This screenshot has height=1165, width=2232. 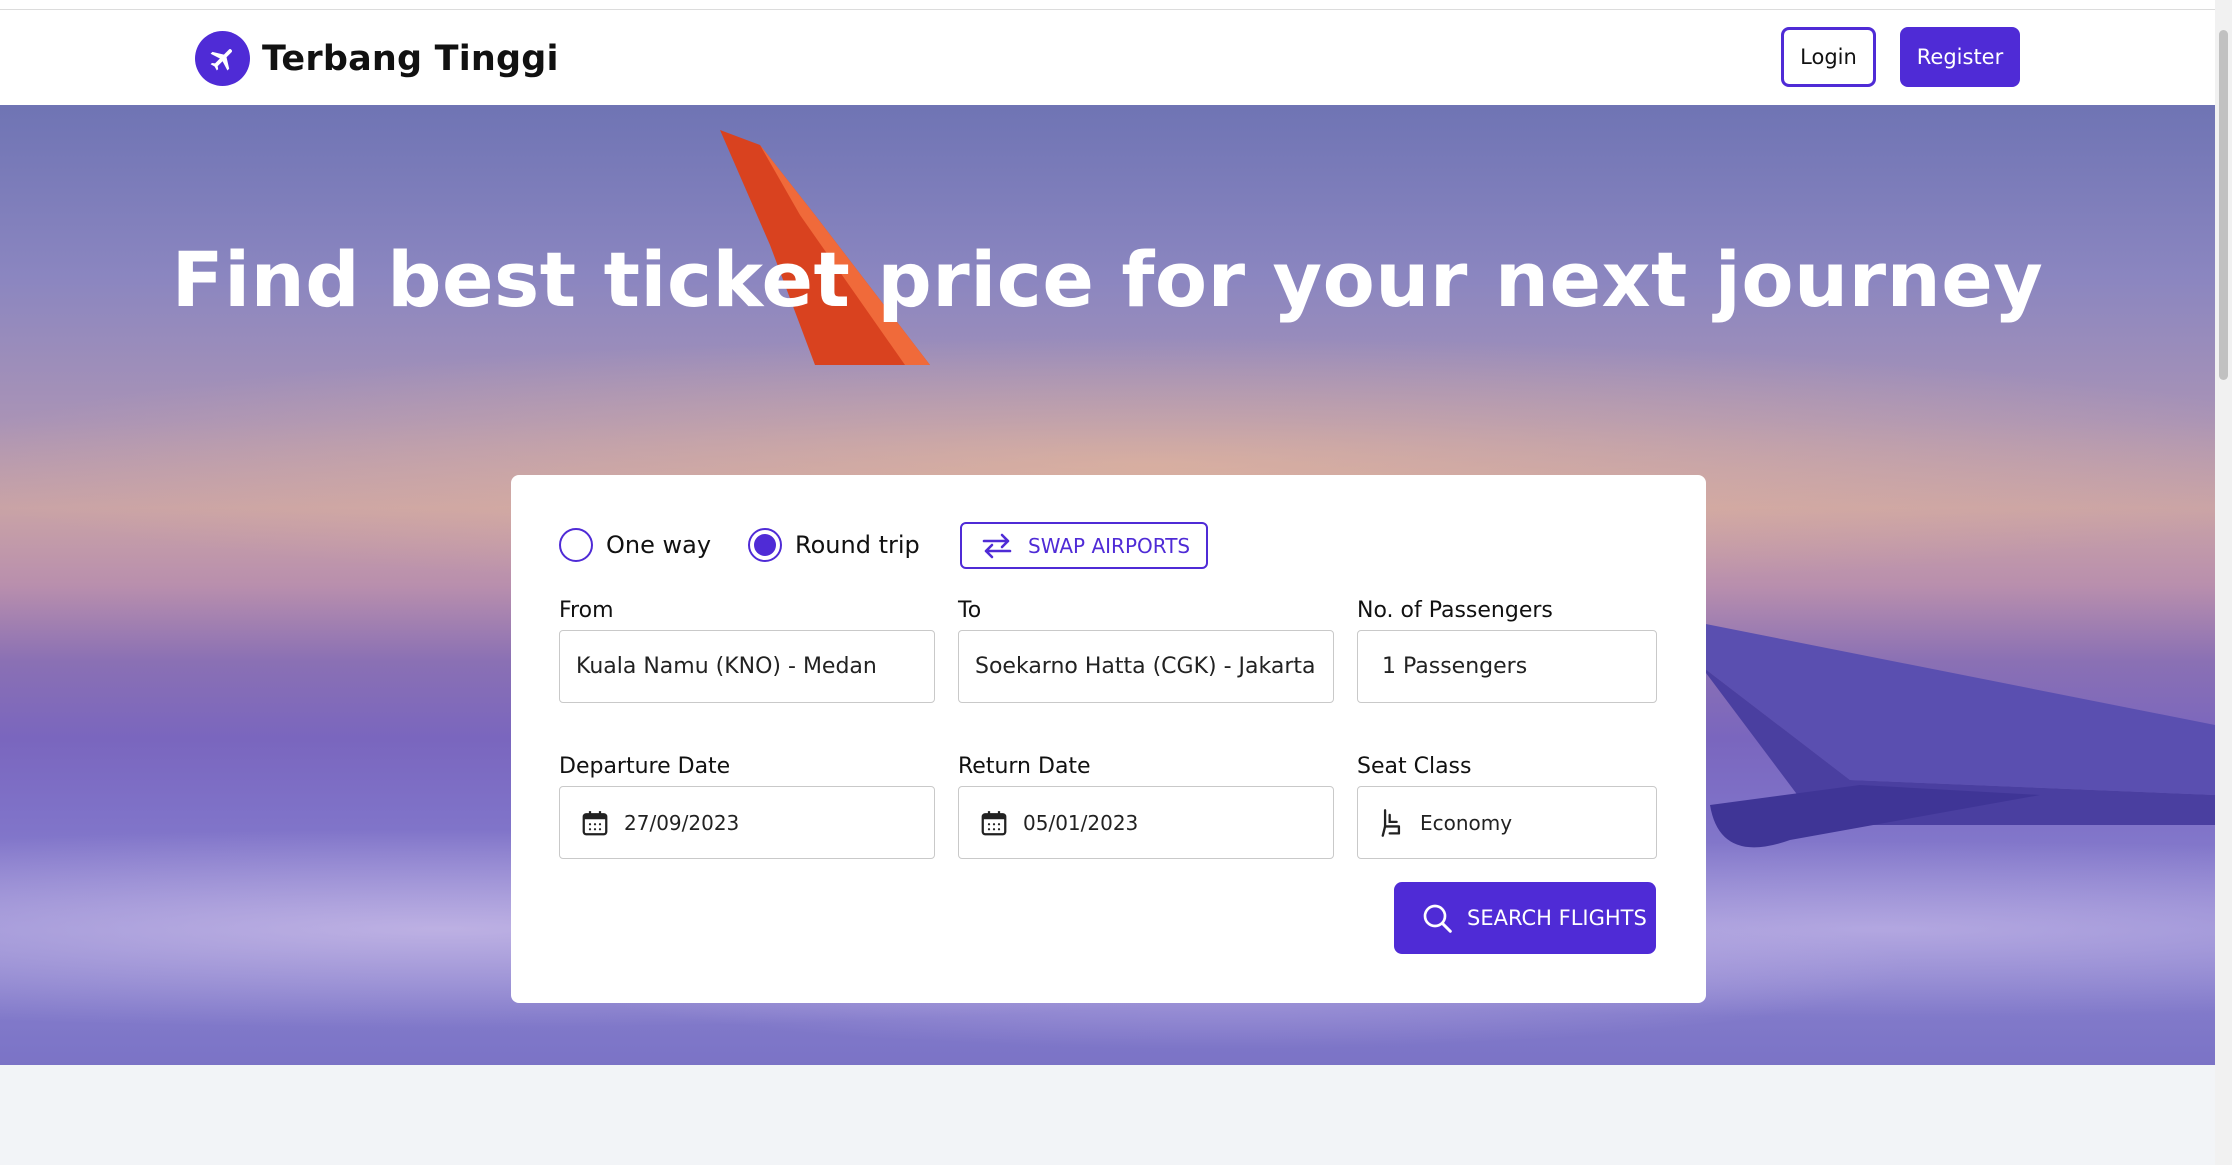 What do you see at coordinates (2223, 582) in the screenshot?
I see `page-scrollbar` at bounding box center [2223, 582].